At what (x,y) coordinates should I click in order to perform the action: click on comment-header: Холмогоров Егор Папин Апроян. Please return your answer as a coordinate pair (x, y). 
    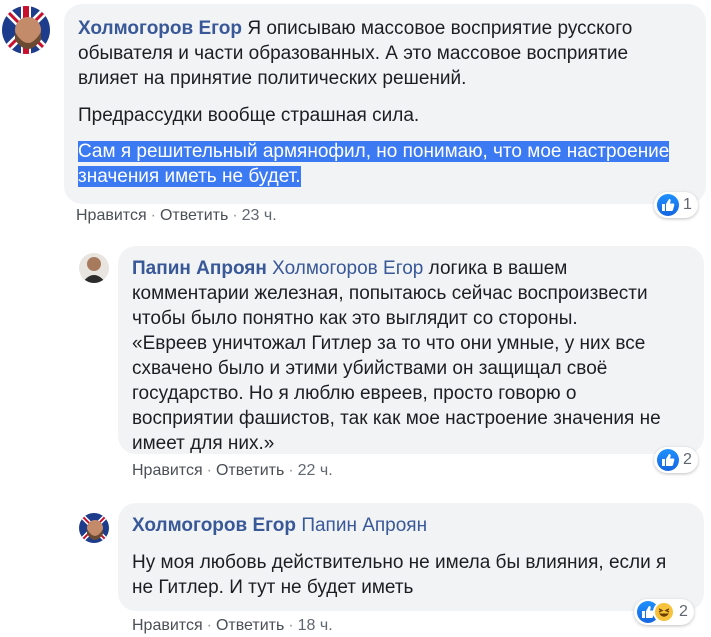
    Looking at the image, I should click on (411, 525).